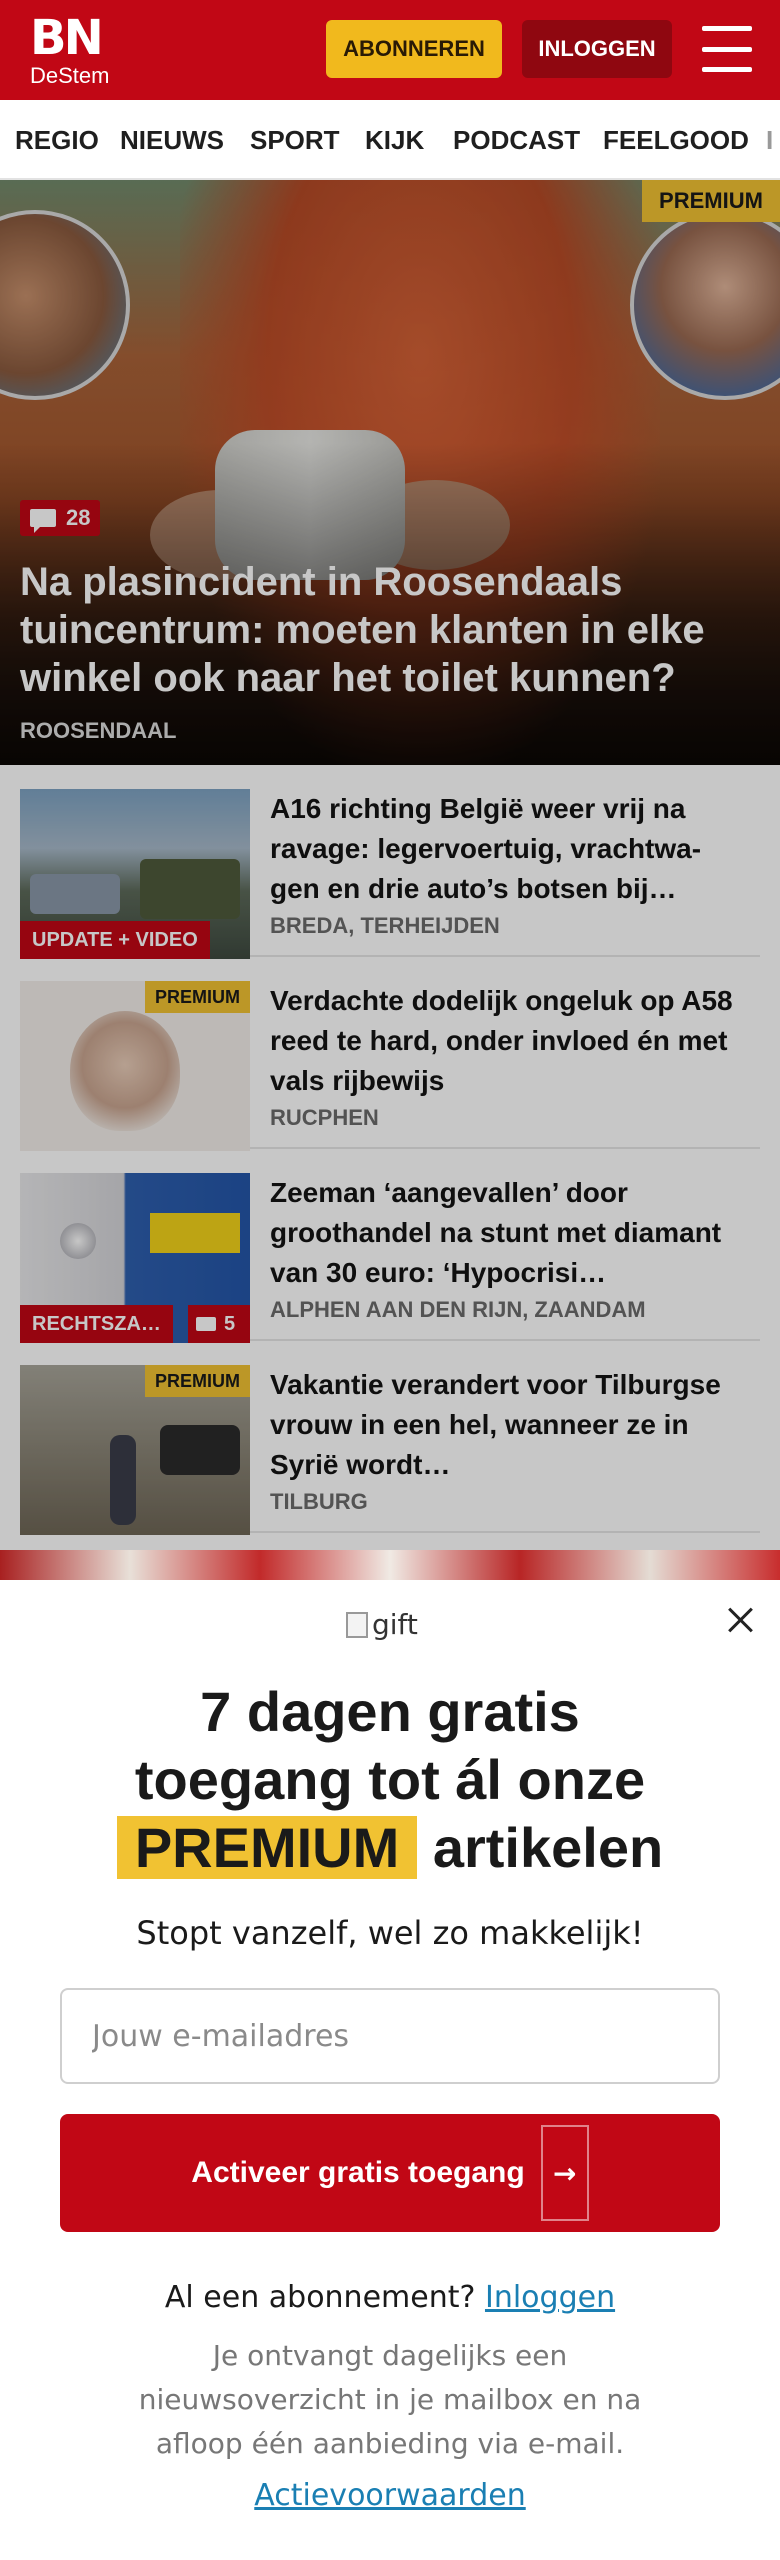 Image resolution: width=780 pixels, height=2560 pixels. What do you see at coordinates (390, 2036) in the screenshot?
I see `email-field` at bounding box center [390, 2036].